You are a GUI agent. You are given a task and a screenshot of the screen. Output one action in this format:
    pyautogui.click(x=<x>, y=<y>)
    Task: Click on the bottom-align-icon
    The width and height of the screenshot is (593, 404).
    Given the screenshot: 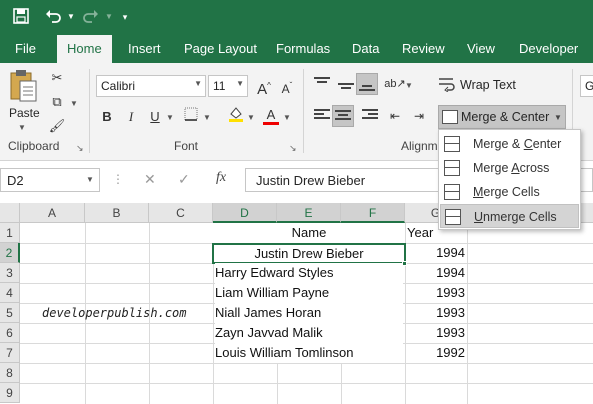 What is the action you would take?
    pyautogui.click(x=367, y=88)
    